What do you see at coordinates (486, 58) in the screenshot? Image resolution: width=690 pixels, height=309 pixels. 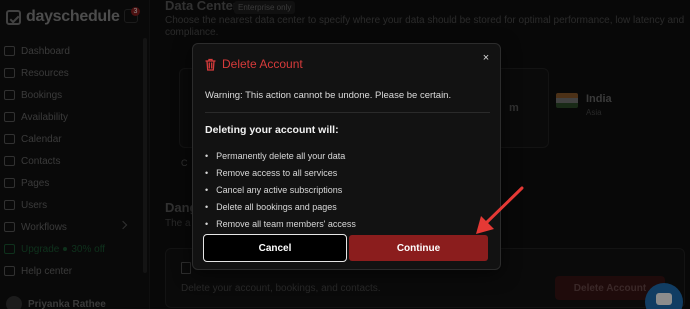 I see `close-icon: ×` at bounding box center [486, 58].